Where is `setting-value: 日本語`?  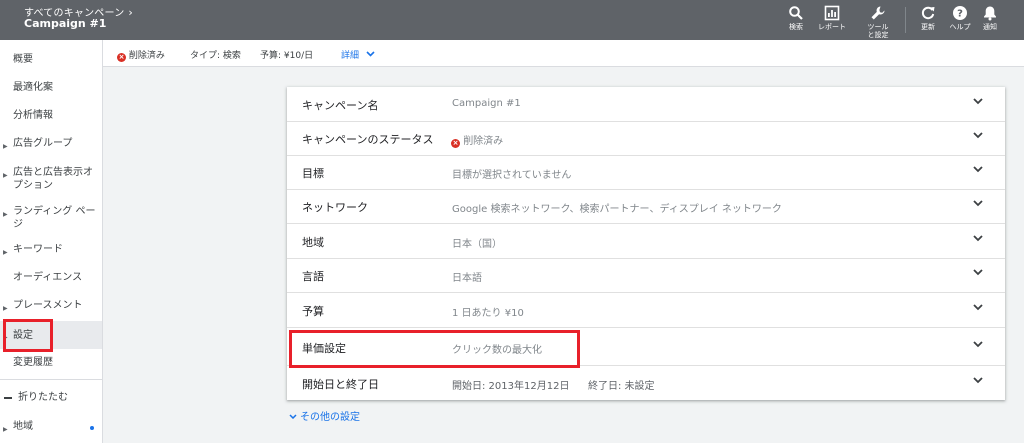
setting-value: 日本語 is located at coordinates (467, 278).